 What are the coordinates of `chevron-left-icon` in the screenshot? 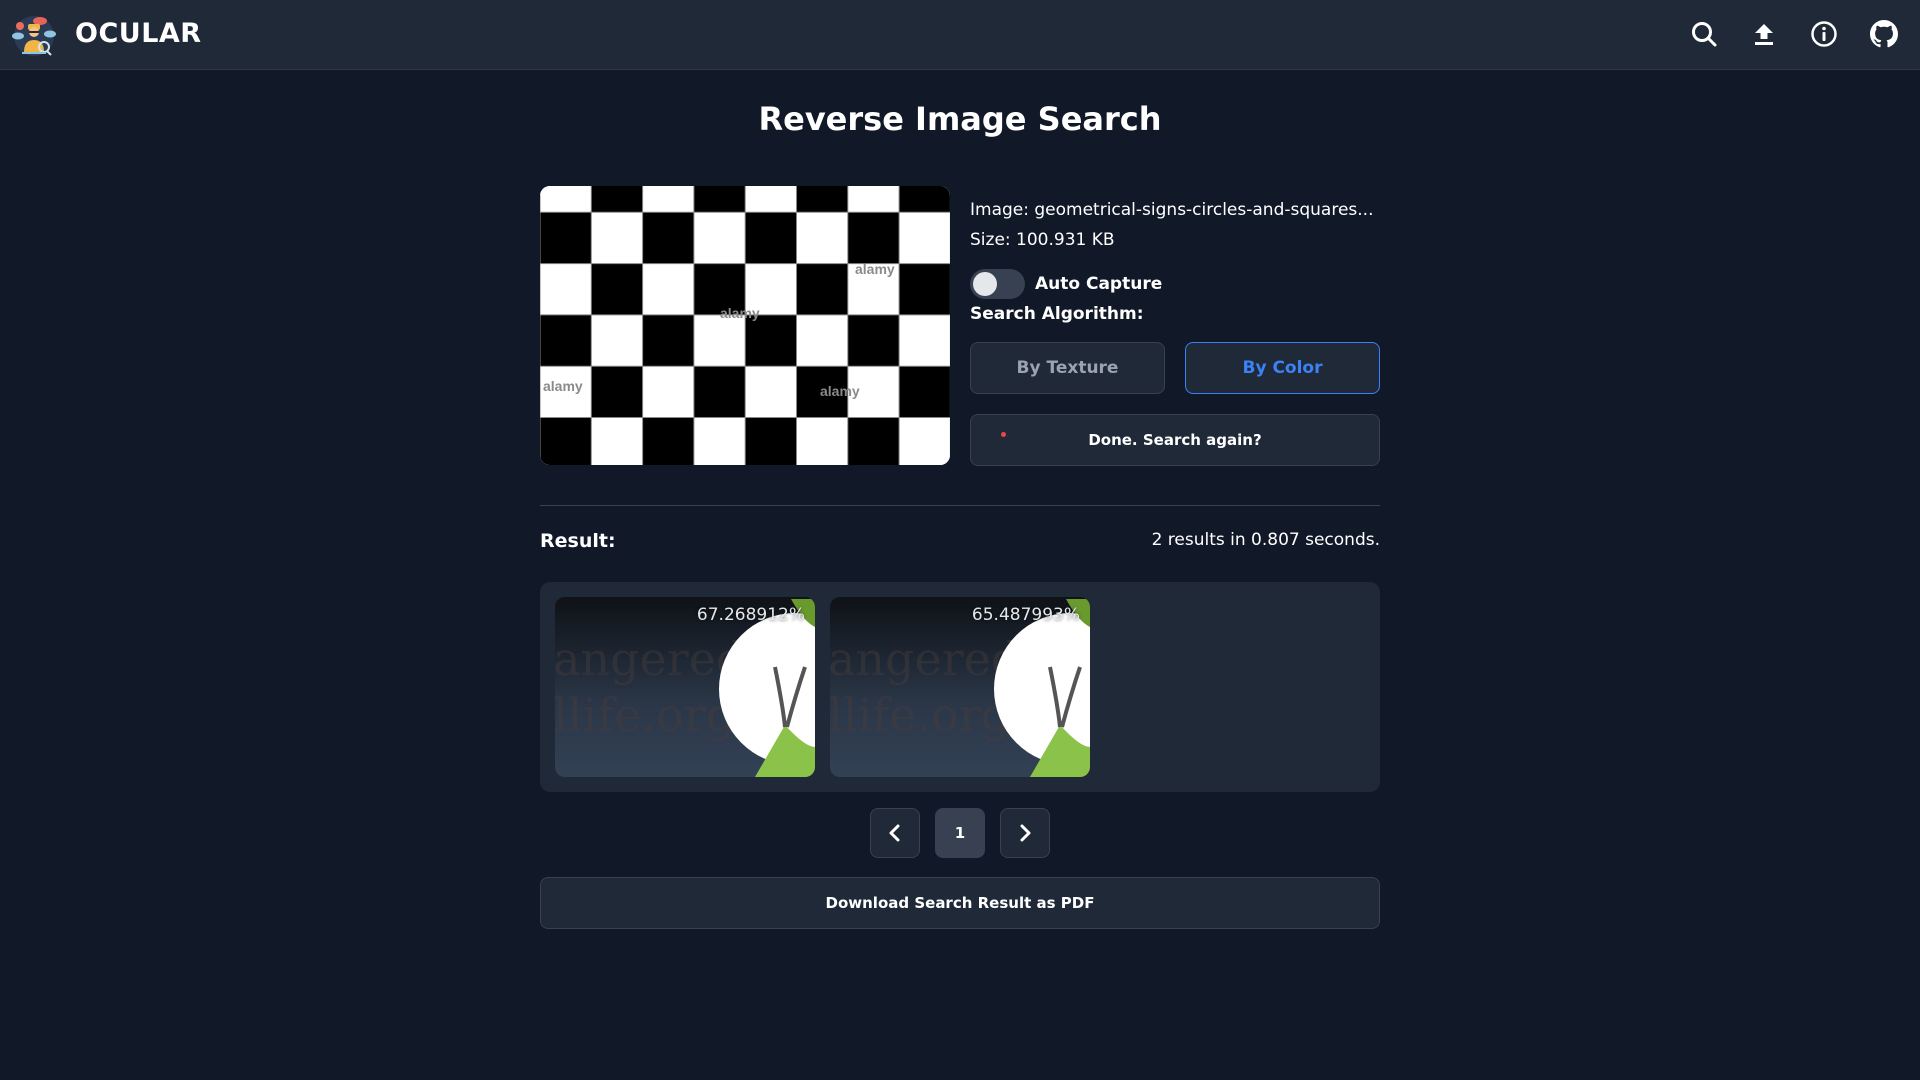 It's located at (894, 833).